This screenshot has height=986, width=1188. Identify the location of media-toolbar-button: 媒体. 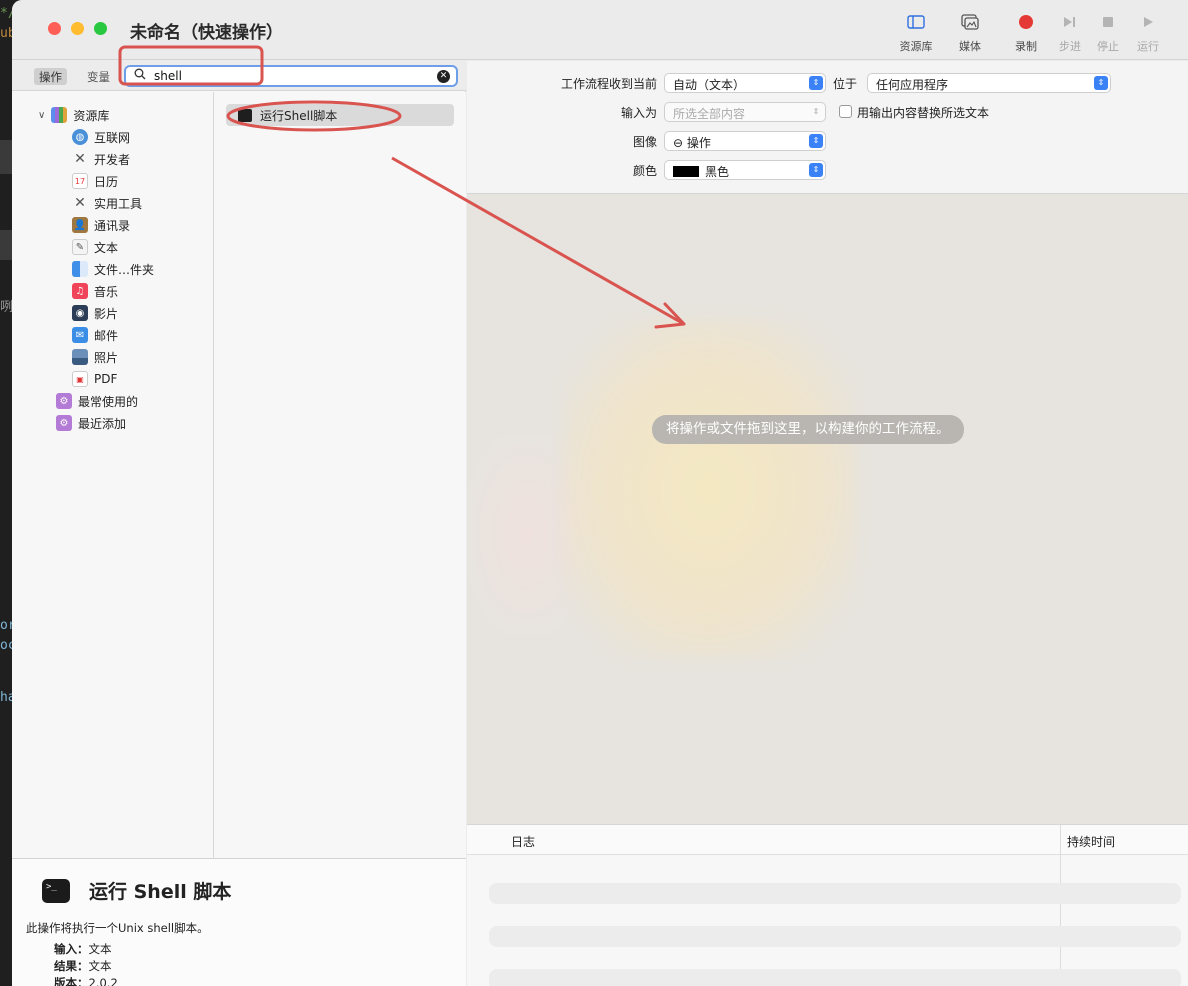
(970, 33).